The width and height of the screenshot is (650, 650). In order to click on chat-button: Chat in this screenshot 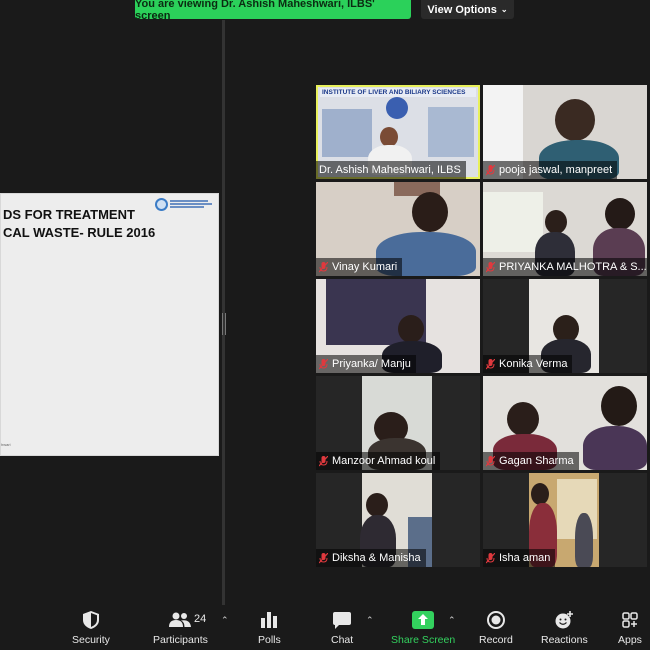, I will do `click(342, 627)`.